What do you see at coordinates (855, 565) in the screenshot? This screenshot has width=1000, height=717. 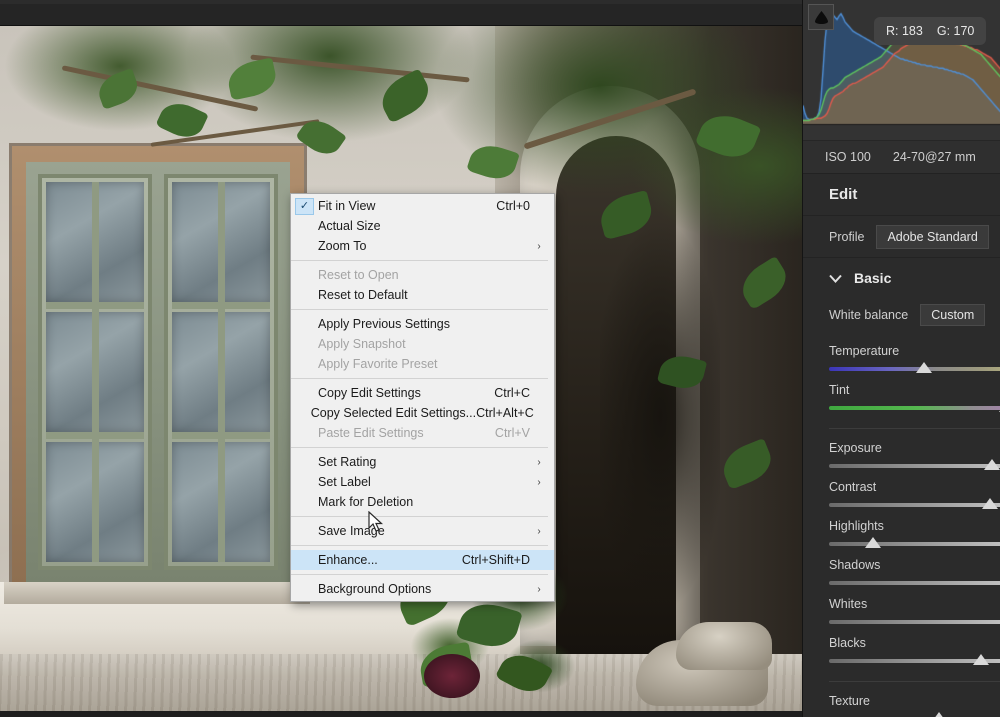 I see `slider-label: Shadows` at bounding box center [855, 565].